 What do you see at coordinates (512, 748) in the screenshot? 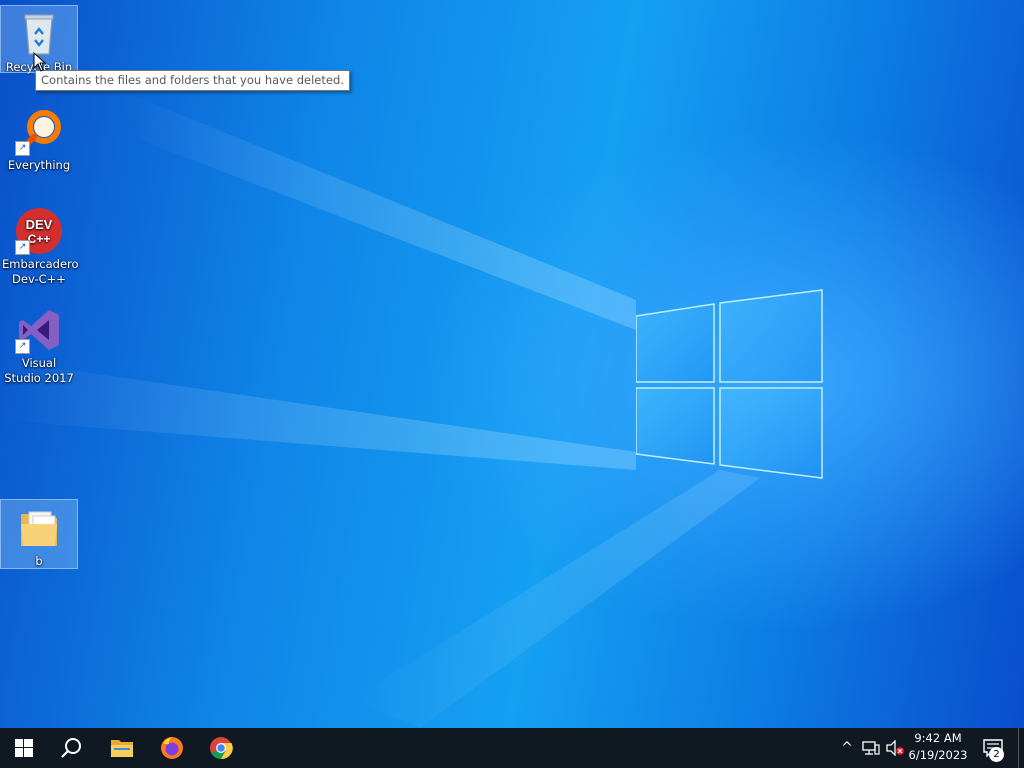
I see `taskbar: ^ 9:42 AM 6/19/2023` at bounding box center [512, 748].